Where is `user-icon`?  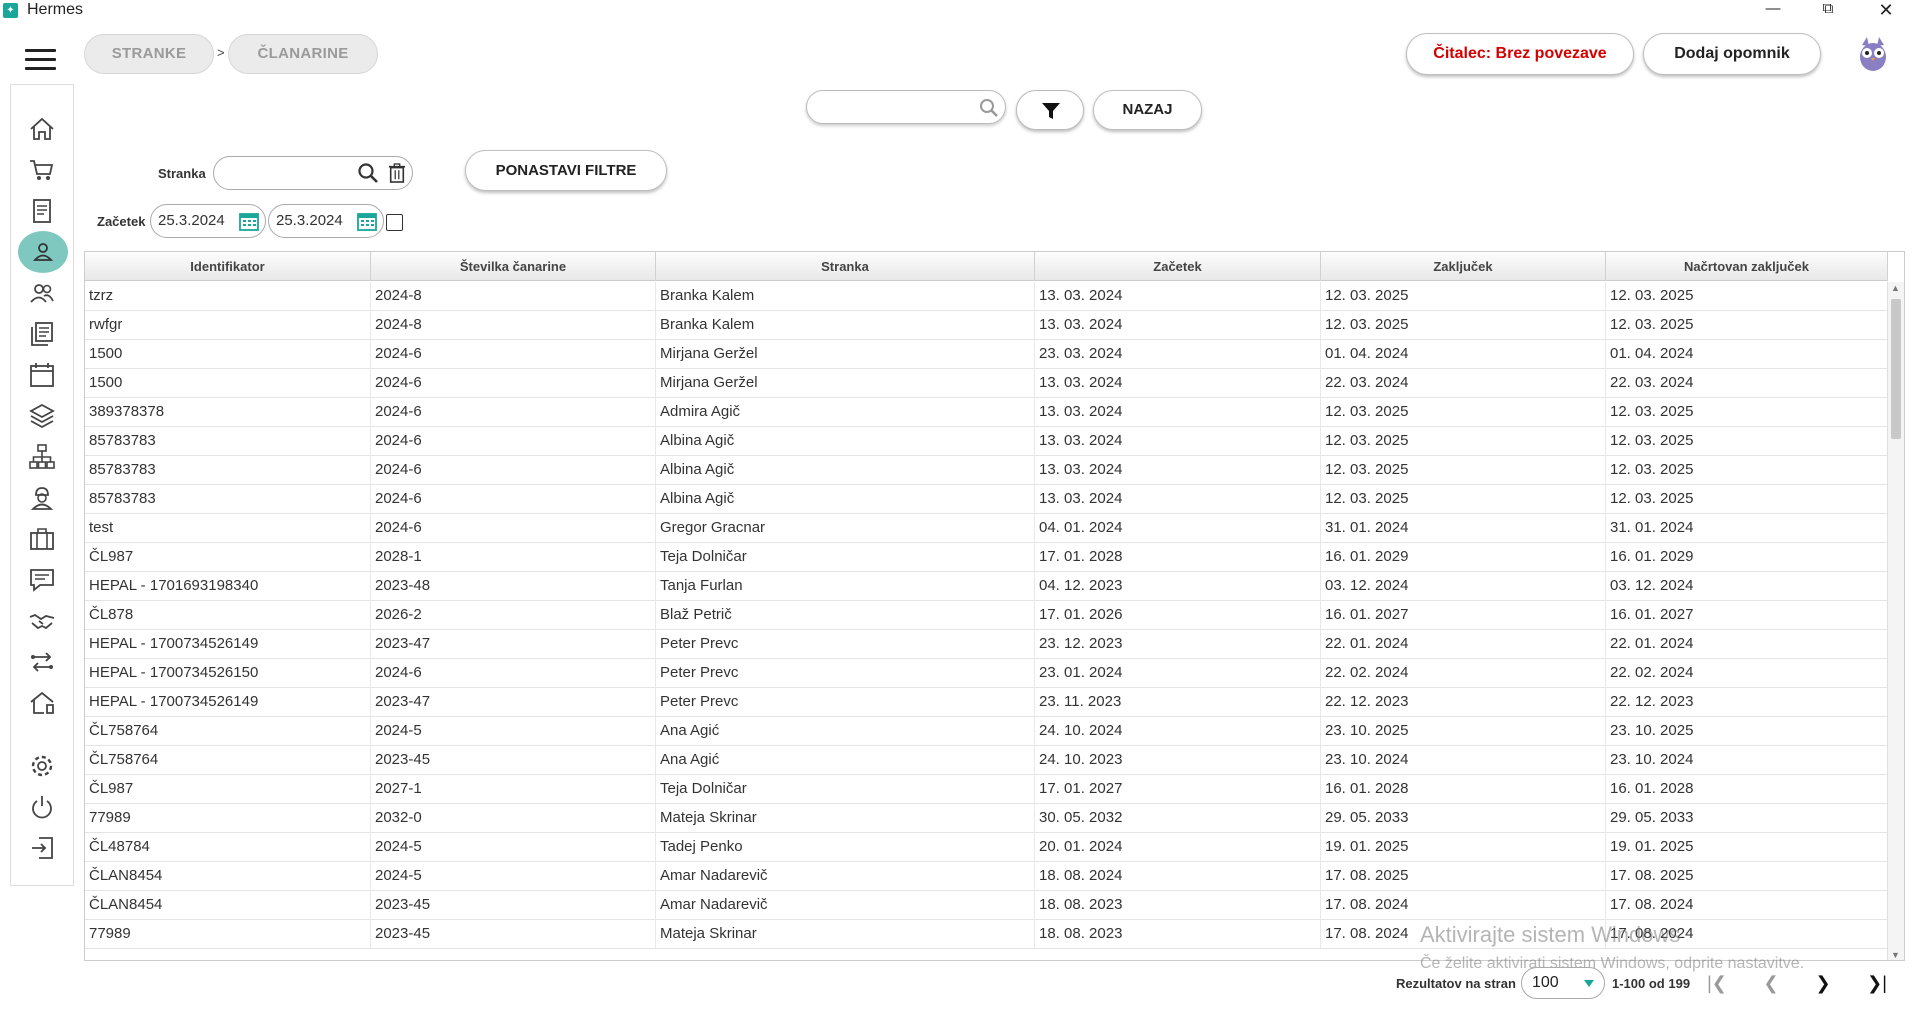
user-icon is located at coordinates (43, 252).